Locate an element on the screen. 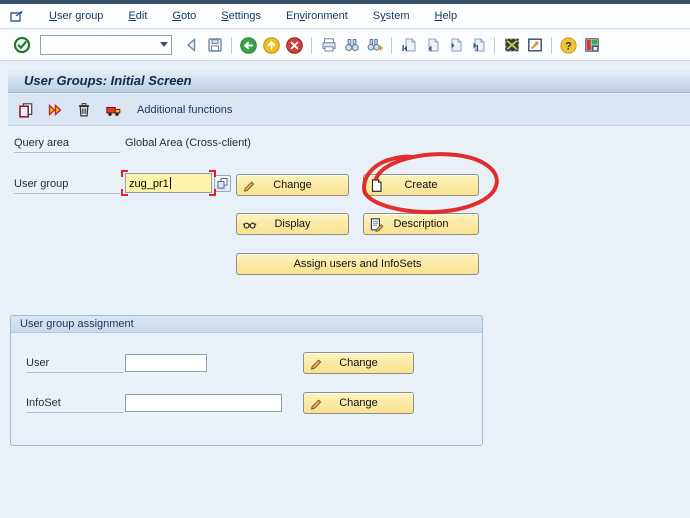  print-icon is located at coordinates (328, 45).